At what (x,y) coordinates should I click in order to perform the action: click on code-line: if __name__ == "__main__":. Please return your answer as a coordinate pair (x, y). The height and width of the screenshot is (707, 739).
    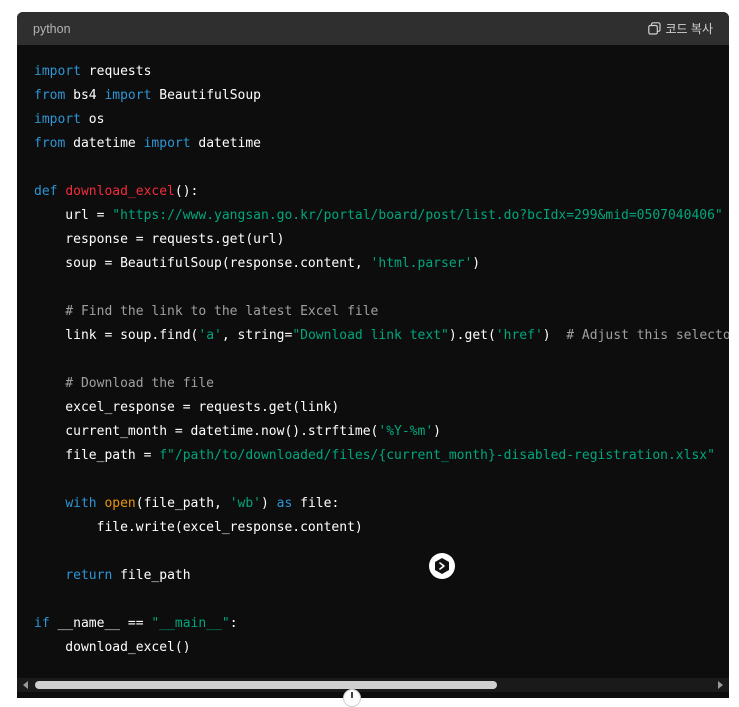
    Looking at the image, I should click on (136, 623).